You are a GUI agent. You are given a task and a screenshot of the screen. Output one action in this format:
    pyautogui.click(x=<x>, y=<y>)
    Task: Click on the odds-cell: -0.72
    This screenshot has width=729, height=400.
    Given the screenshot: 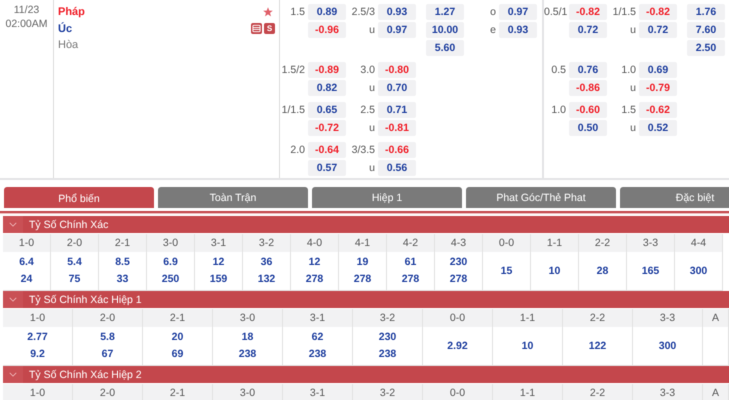 What is the action you would take?
    pyautogui.click(x=327, y=128)
    